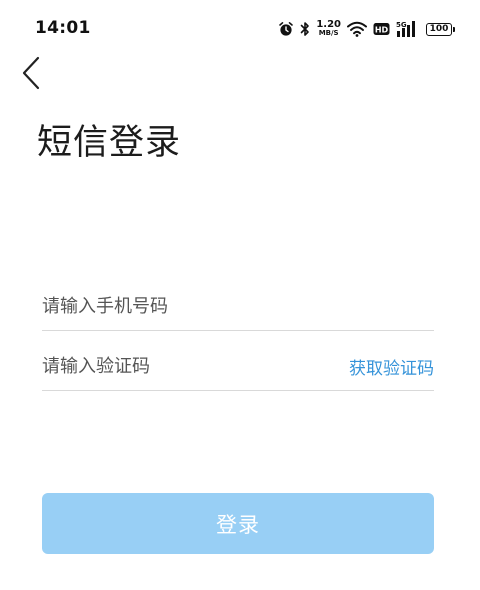 The height and width of the screenshot is (590, 480). I want to click on login-button: 登录, so click(238, 523).